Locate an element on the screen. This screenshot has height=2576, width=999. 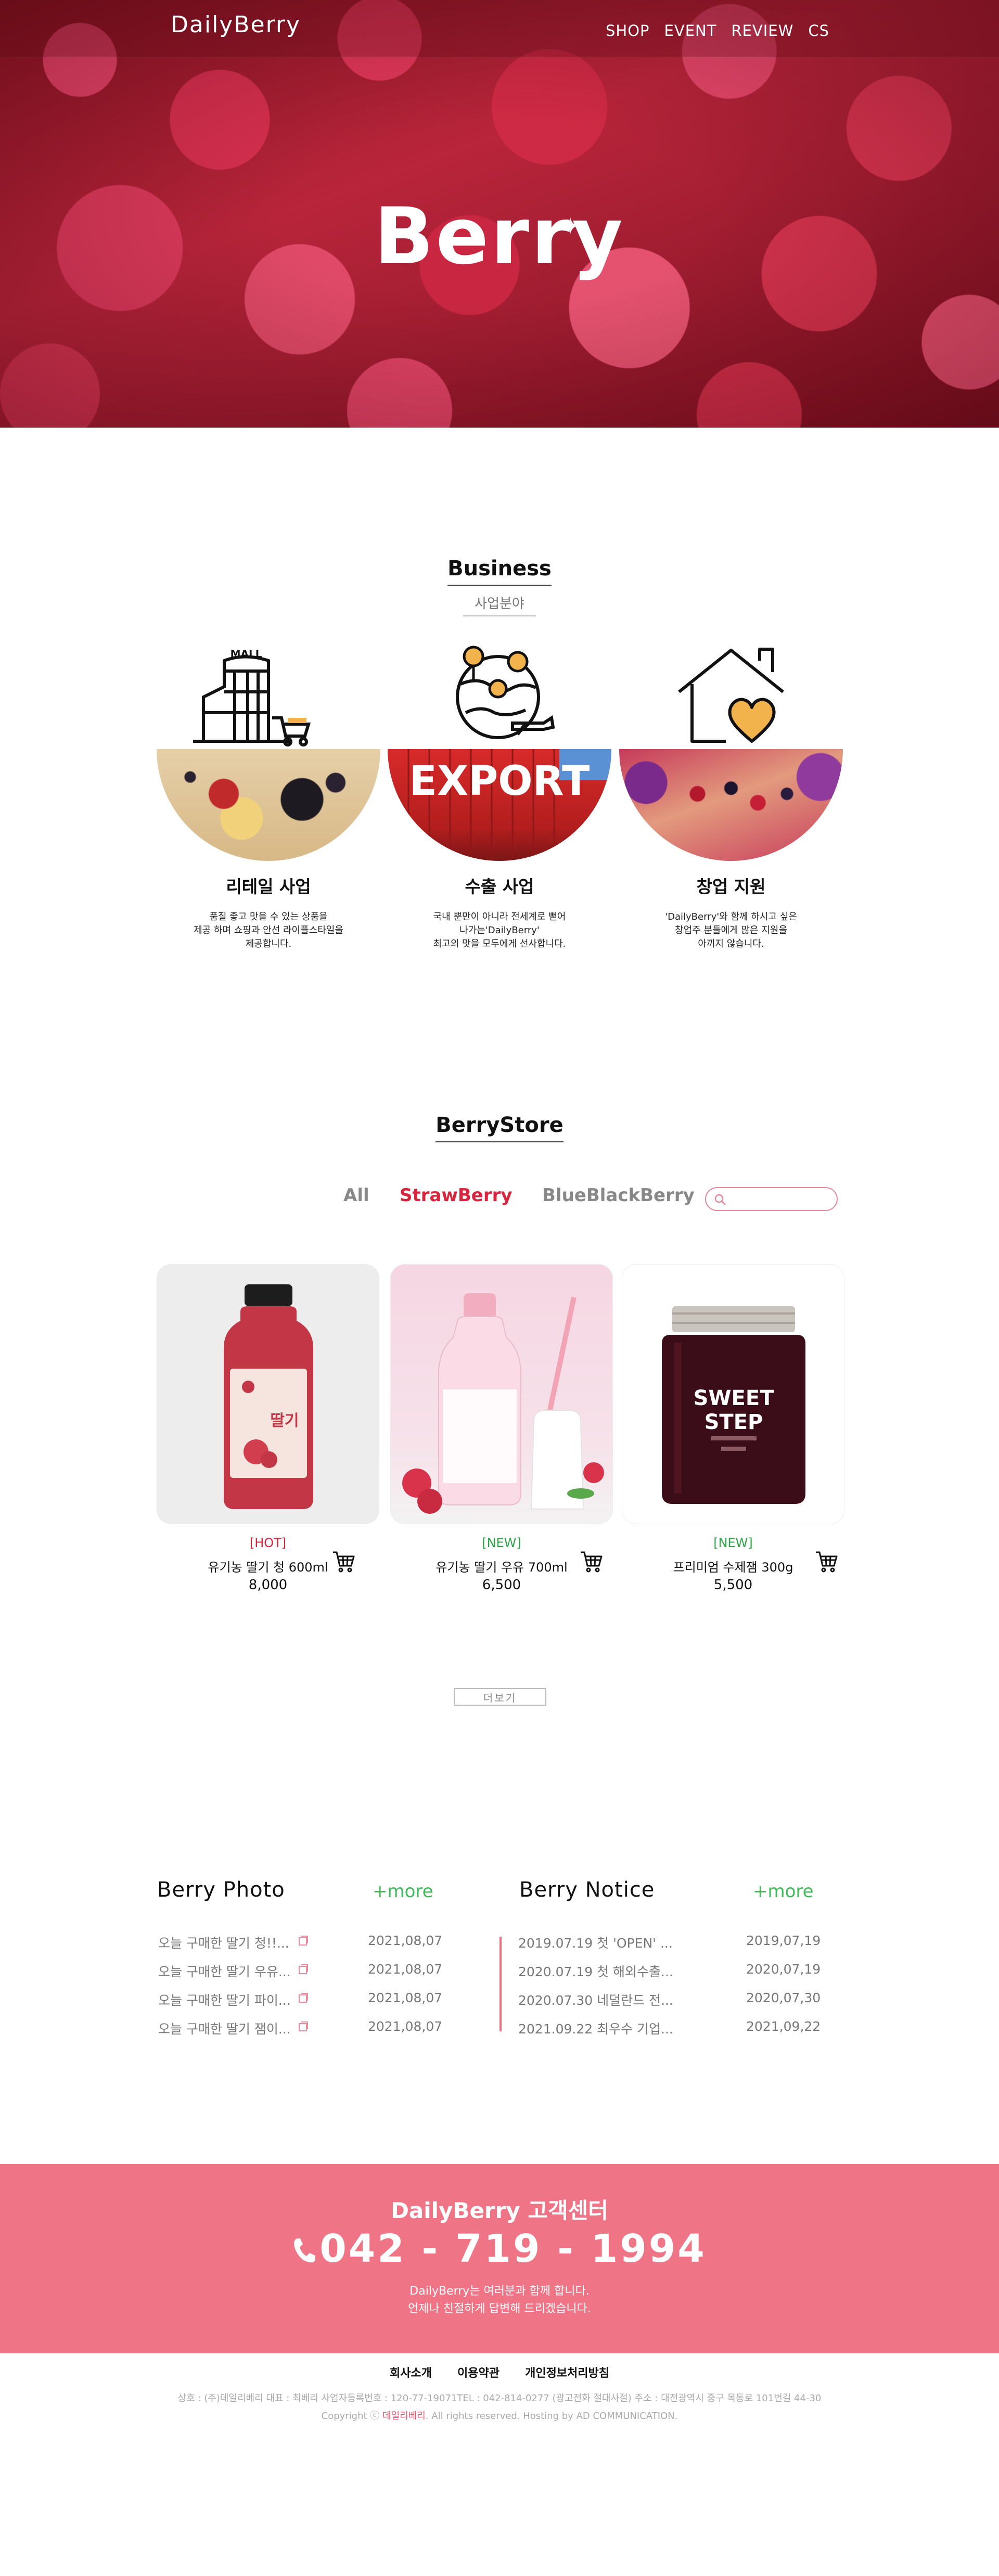
cs-message-2: 언제나 친절하게 답변해 드리겠습니다. is located at coordinates (499, 2308).